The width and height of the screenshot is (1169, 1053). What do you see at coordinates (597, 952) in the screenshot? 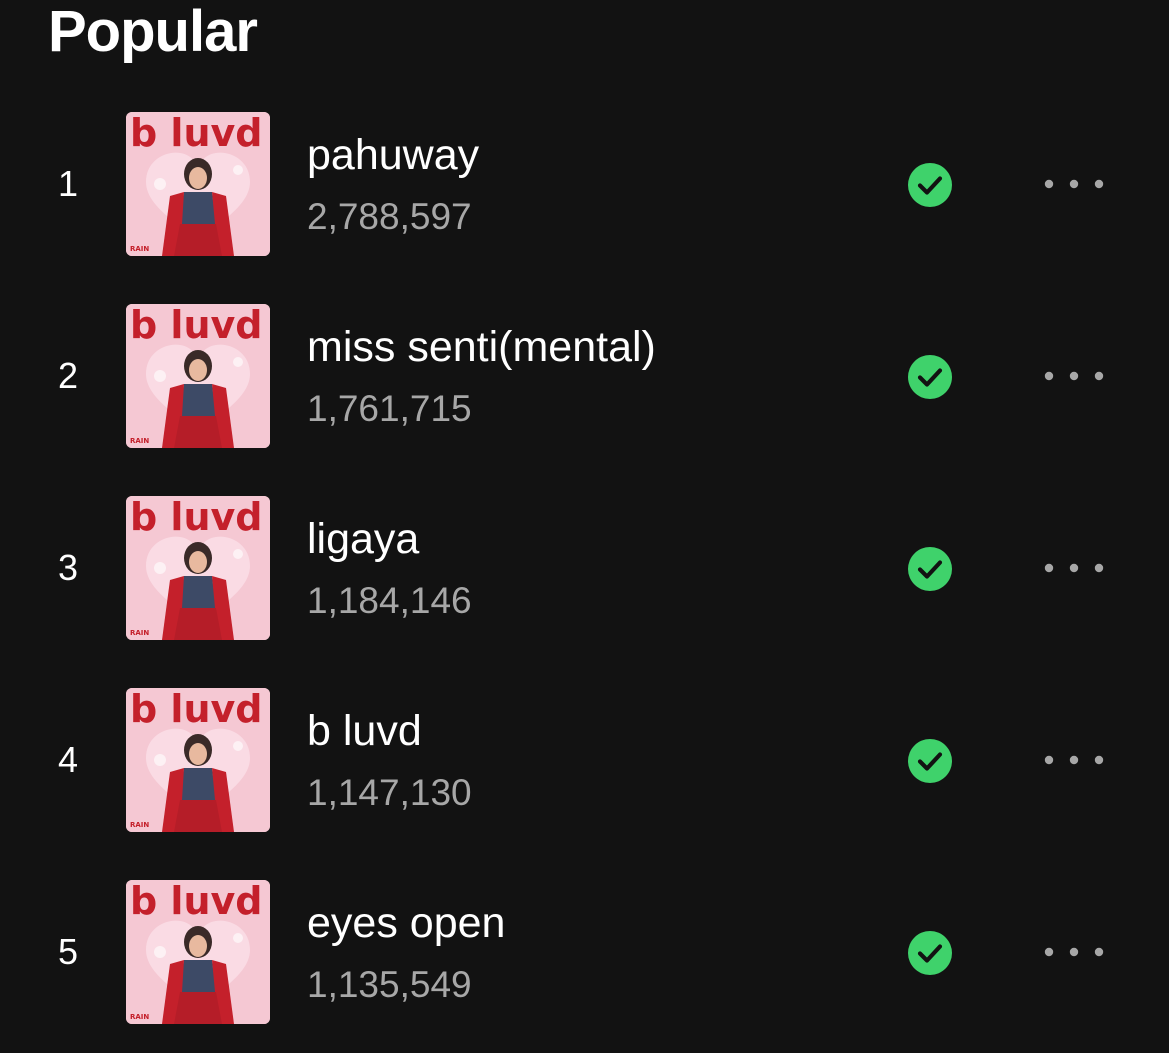
I see `track-text: eyes open 1,135,549` at bounding box center [597, 952].